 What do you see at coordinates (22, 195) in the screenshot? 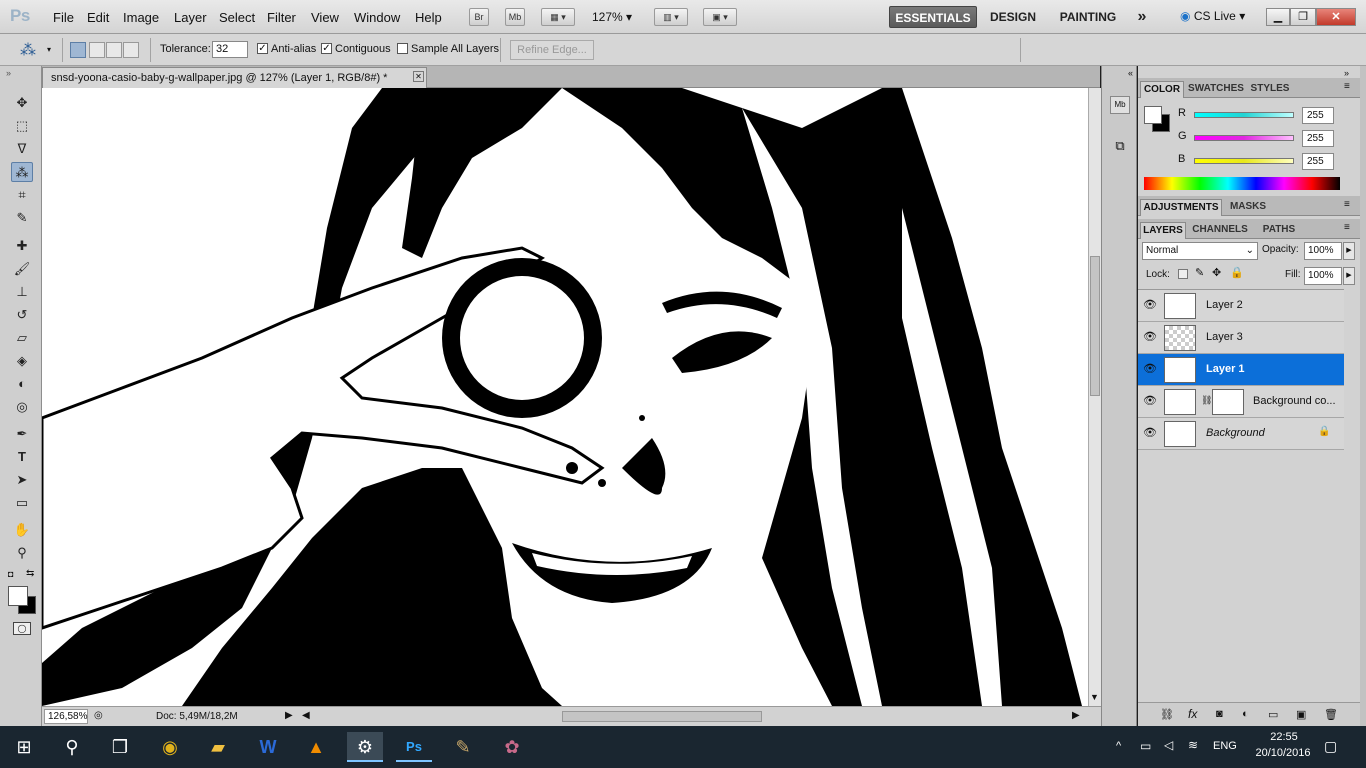
I see `crop-tool-icon: ⌗` at bounding box center [22, 195].